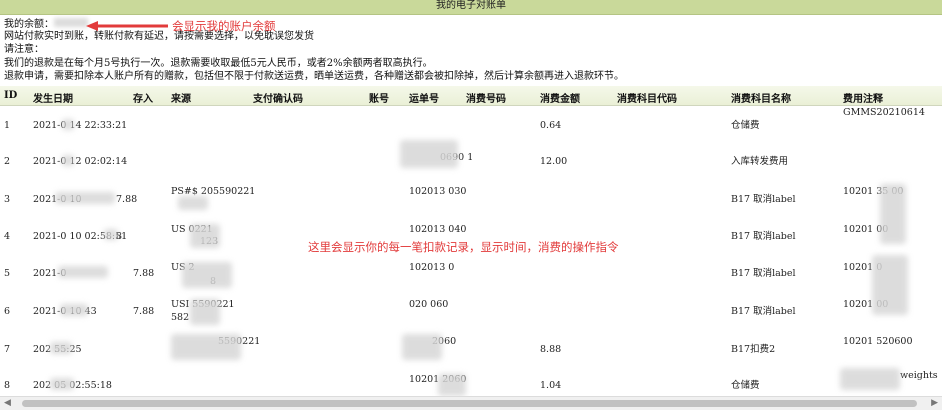 The width and height of the screenshot is (942, 410). Describe the element at coordinates (24, 49) in the screenshot. I see `info-line-notice-heading: 请注意：` at that location.